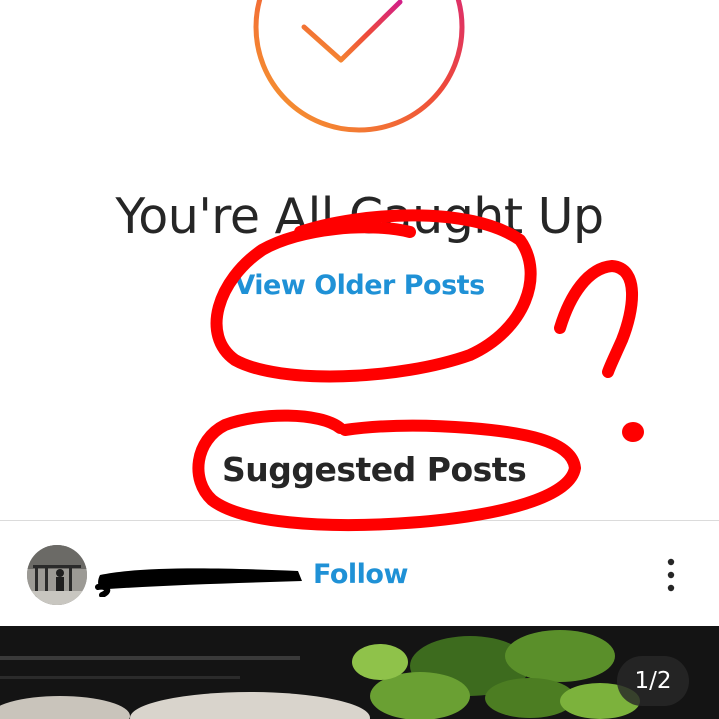 The height and width of the screenshot is (719, 719). I want to click on follow-button: Follow, so click(360, 574).